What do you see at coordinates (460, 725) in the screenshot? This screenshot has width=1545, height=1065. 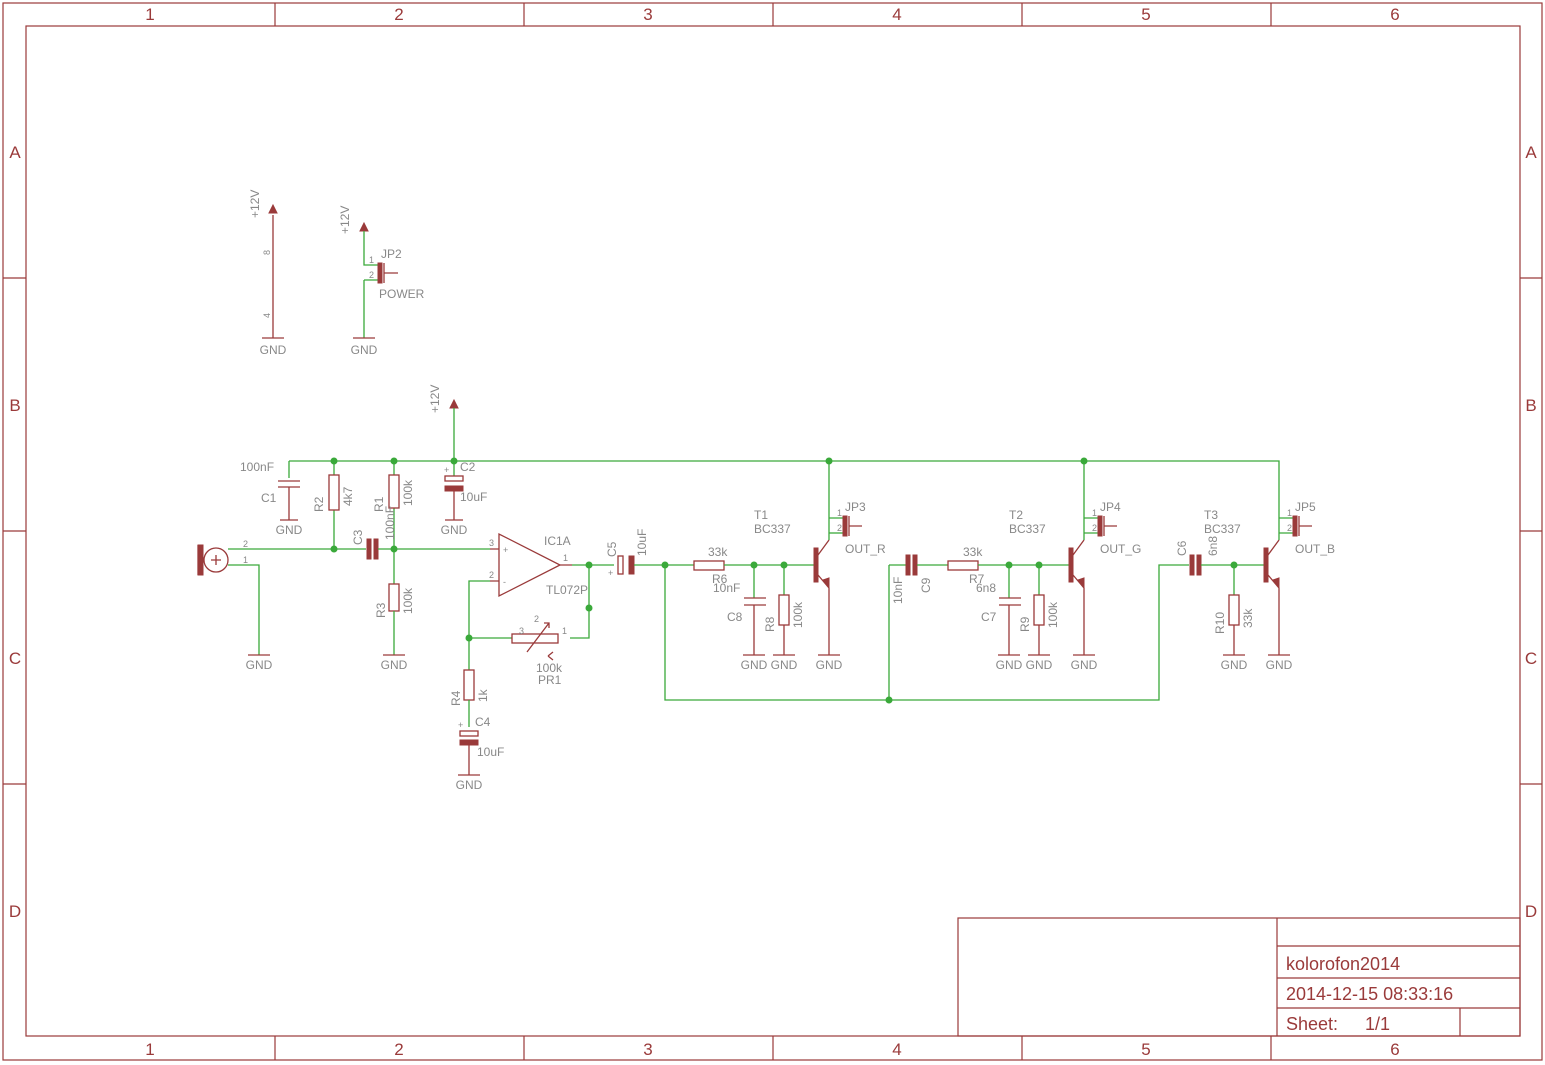 I see `c4-plus: +` at bounding box center [460, 725].